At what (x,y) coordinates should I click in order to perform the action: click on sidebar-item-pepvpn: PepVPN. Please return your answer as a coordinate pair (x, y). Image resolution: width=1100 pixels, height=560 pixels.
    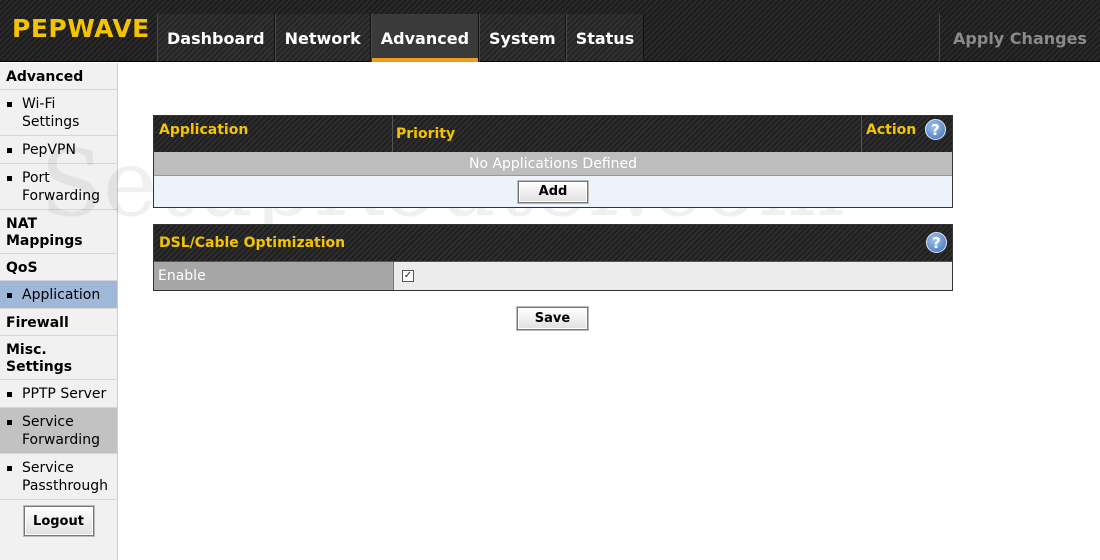
    Looking at the image, I should click on (58, 150).